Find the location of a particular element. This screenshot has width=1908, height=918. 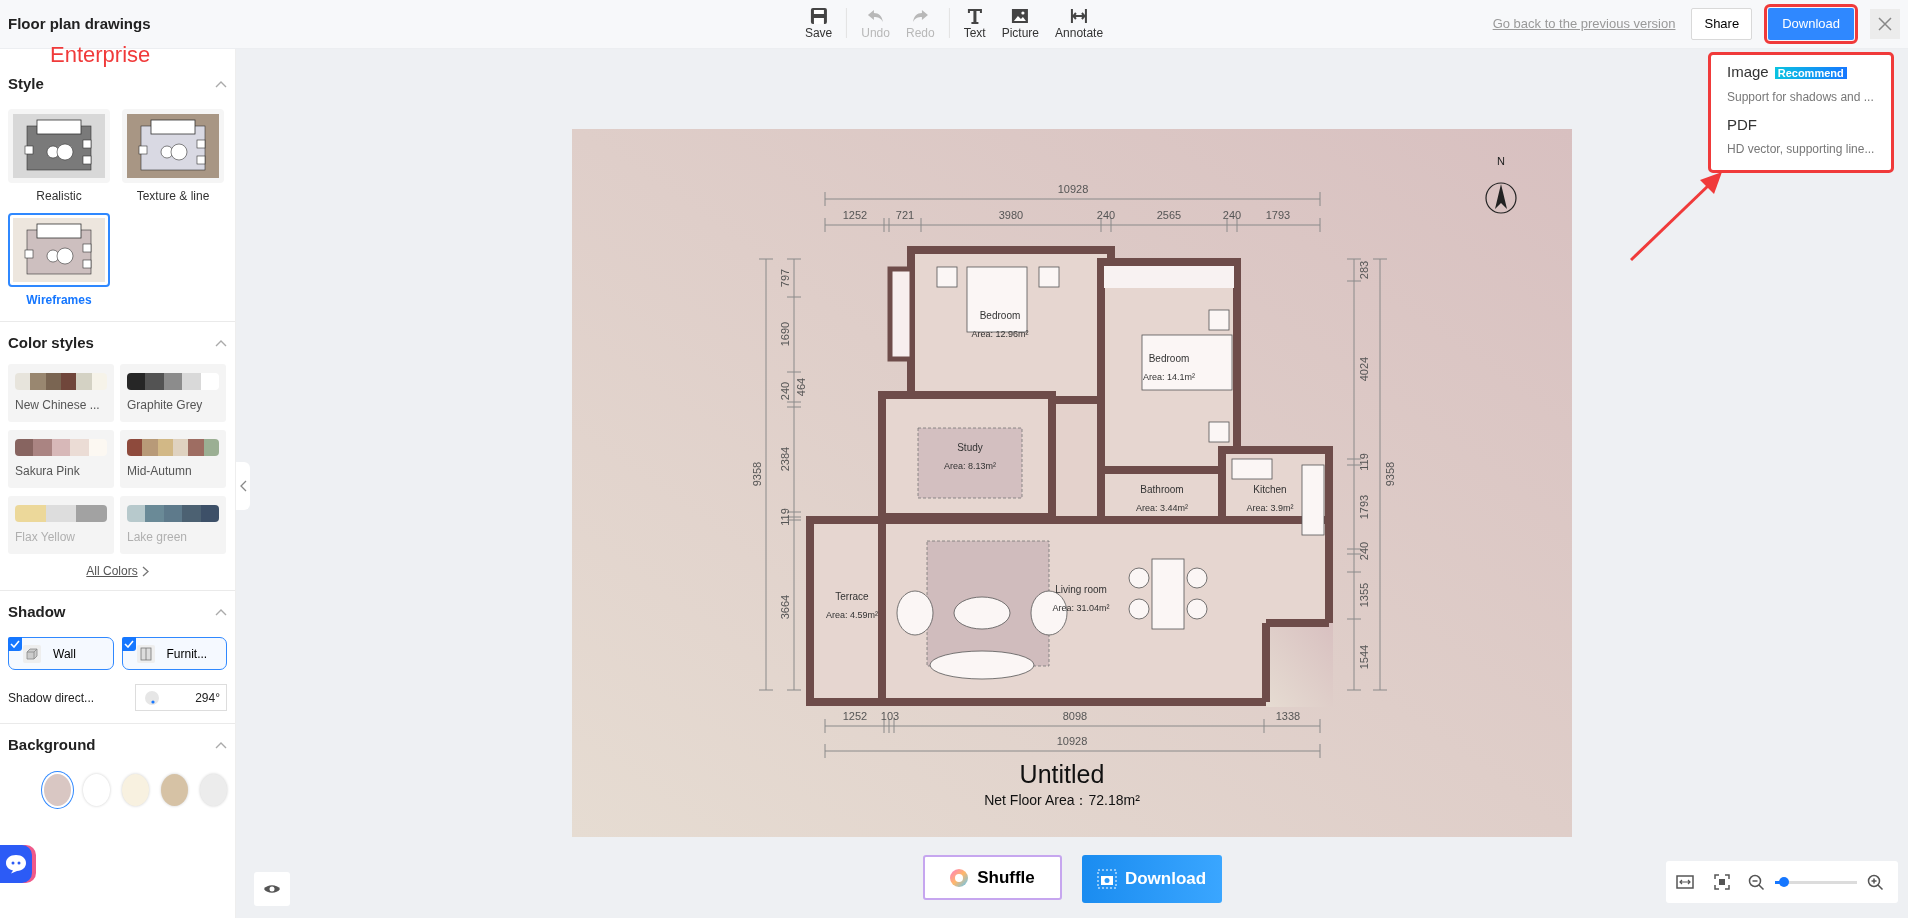

annotation-label: Enterprise is located at coordinates (100, 55).